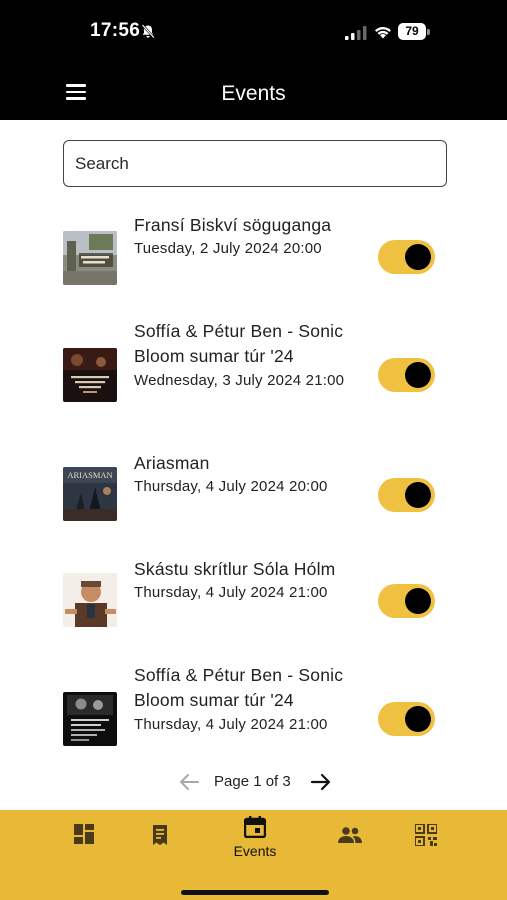  What do you see at coordinates (426, 835) in the screenshot?
I see `qr-code-icon` at bounding box center [426, 835].